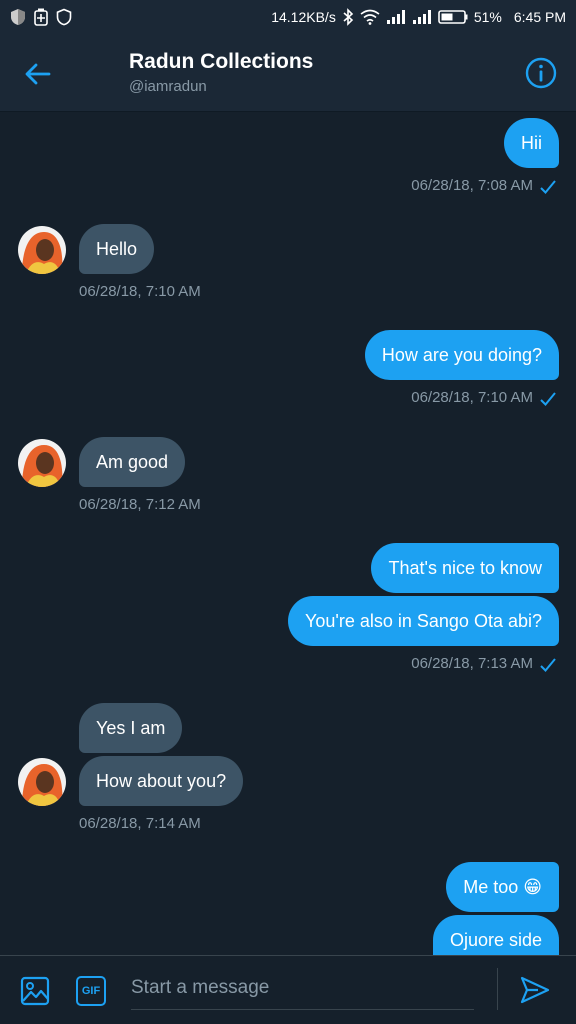 The height and width of the screenshot is (1024, 576). Describe the element at coordinates (487, 17) in the screenshot. I see `battery-percent: 51%` at that location.